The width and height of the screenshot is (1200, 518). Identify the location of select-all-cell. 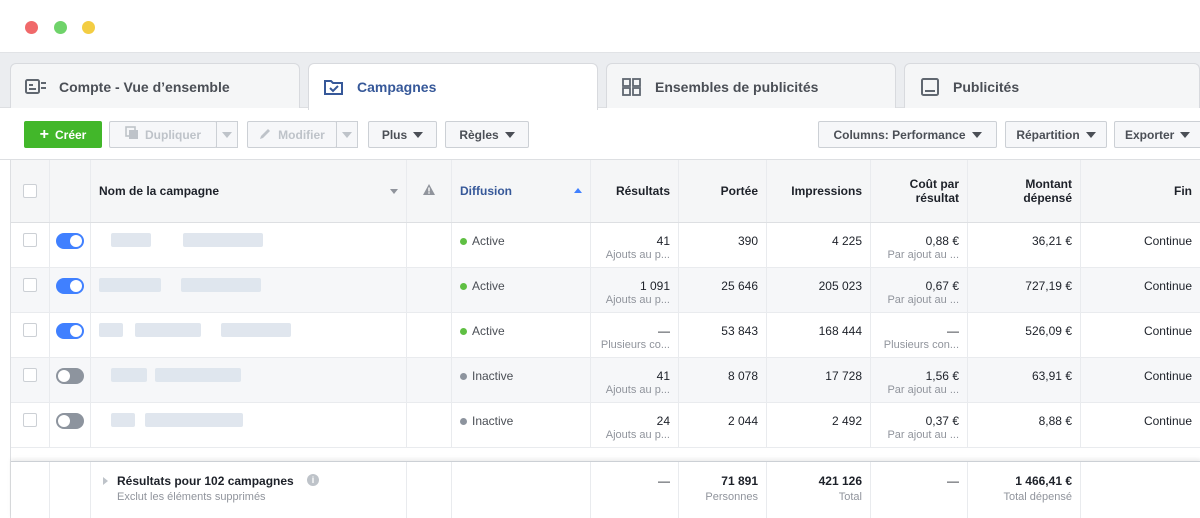
(30, 191).